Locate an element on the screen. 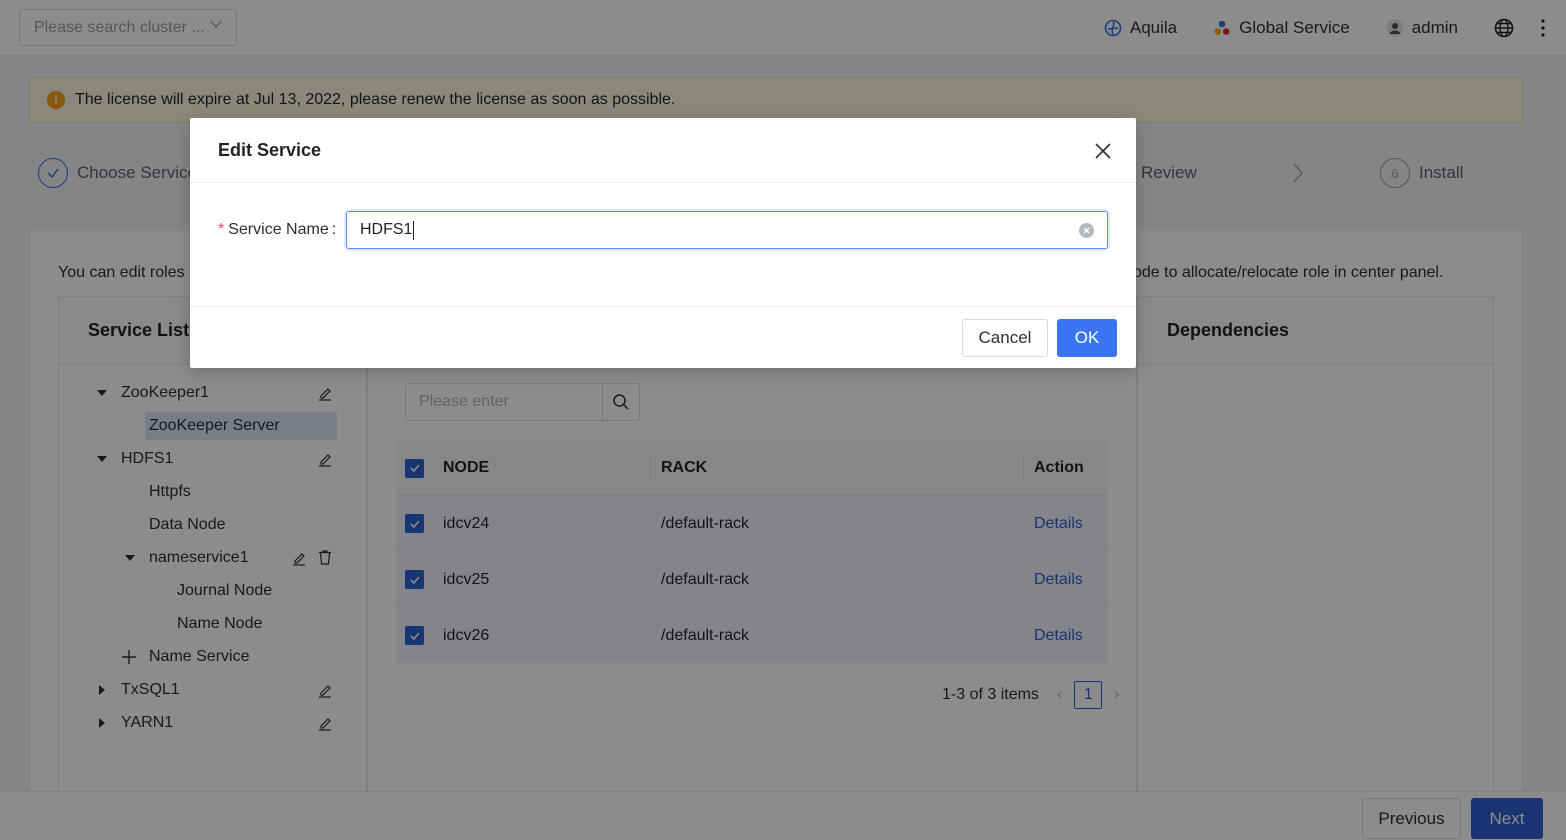 The height and width of the screenshot is (840, 1566). dialog-footer: Cancel OK is located at coordinates (663, 337).